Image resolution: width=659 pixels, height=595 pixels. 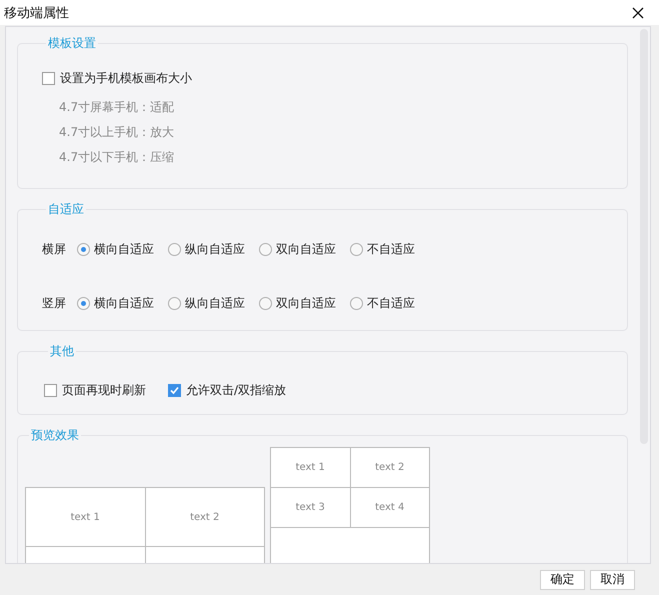 I want to click on orientation-label: 竖屏, so click(x=54, y=303).